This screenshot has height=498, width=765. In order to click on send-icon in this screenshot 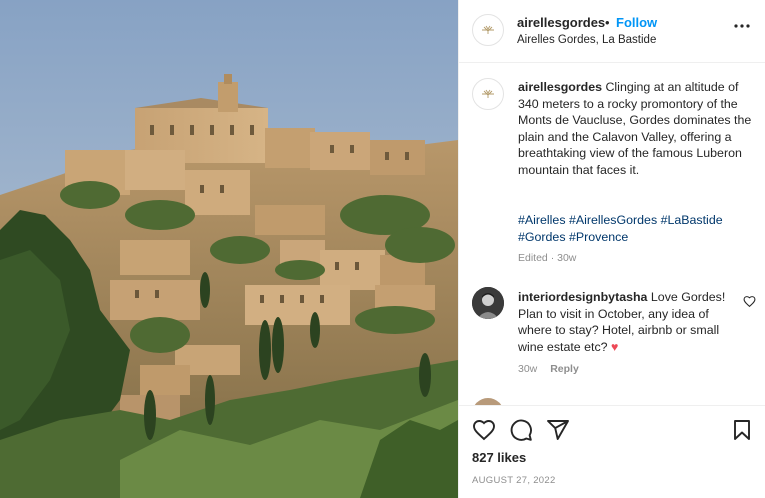, I will do `click(558, 430)`.